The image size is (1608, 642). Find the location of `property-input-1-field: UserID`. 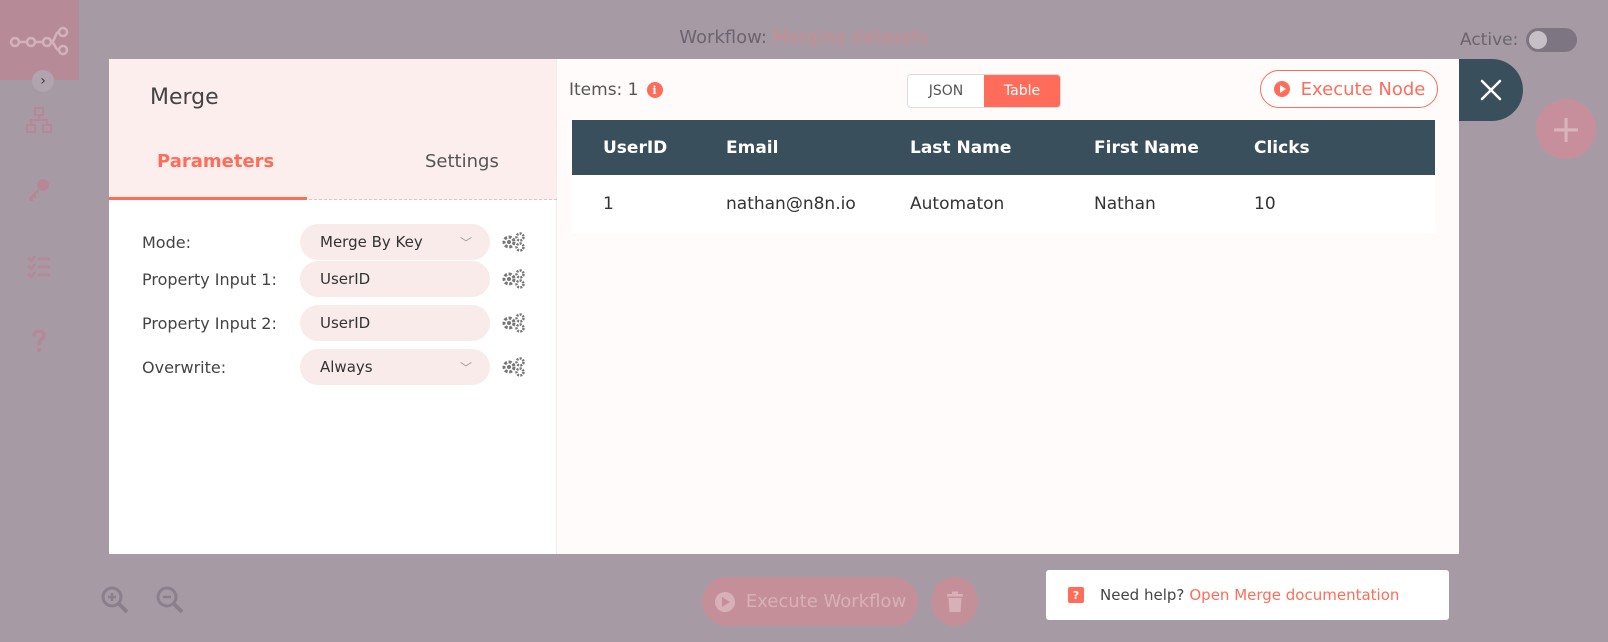

property-input-1-field: UserID is located at coordinates (395, 279).